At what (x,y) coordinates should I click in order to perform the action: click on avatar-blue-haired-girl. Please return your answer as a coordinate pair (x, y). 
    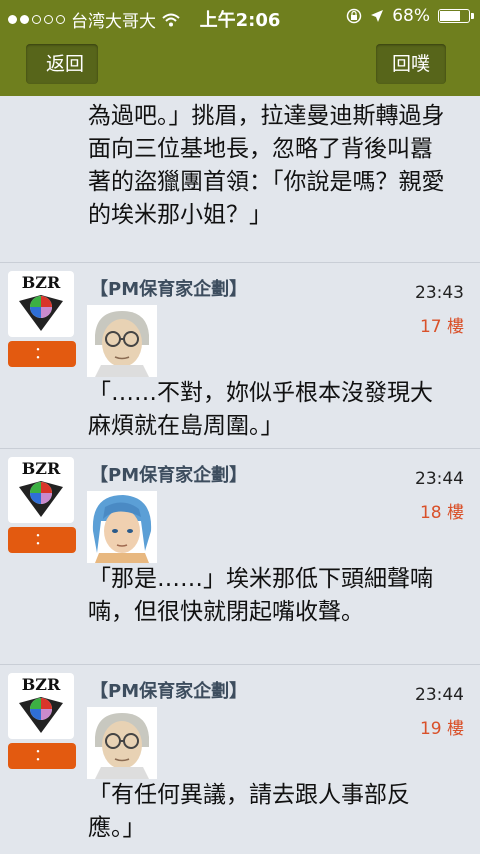
    Looking at the image, I should click on (122, 527).